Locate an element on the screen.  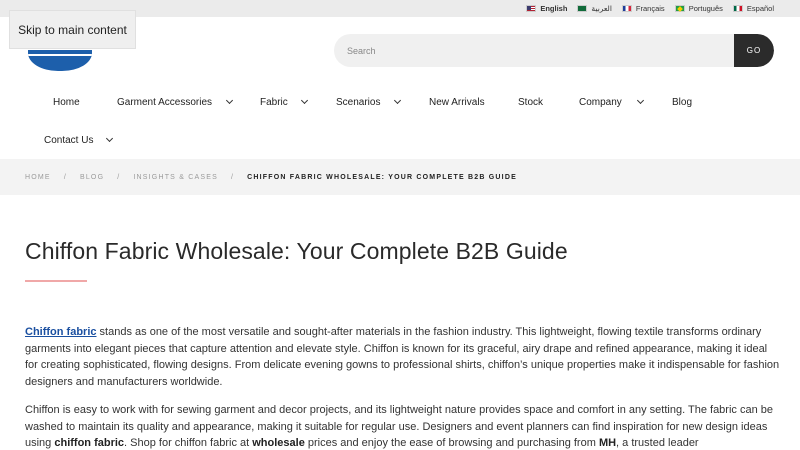
nav-home: Home is located at coordinates (66, 102).